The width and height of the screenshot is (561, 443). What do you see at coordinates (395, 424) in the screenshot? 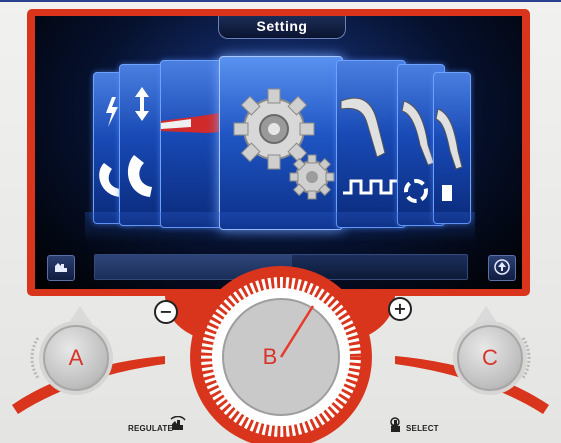
I see `hand-press-icon` at bounding box center [395, 424].